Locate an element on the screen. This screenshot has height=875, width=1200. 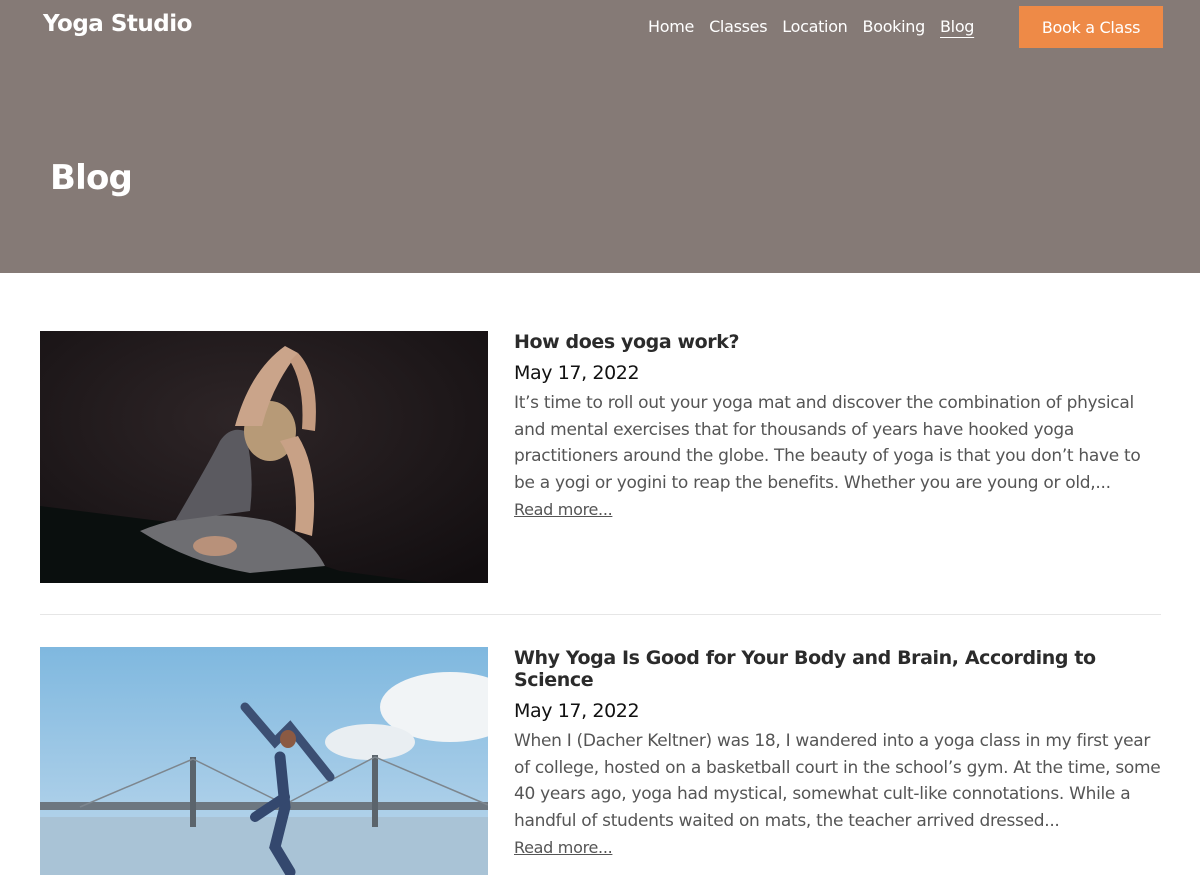
nav-blog: Blog is located at coordinates (957, 26).